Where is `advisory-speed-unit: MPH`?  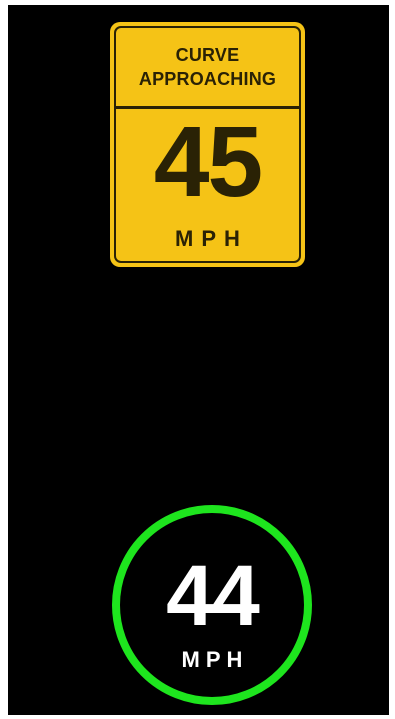 advisory-speed-unit: MPH is located at coordinates (211, 238).